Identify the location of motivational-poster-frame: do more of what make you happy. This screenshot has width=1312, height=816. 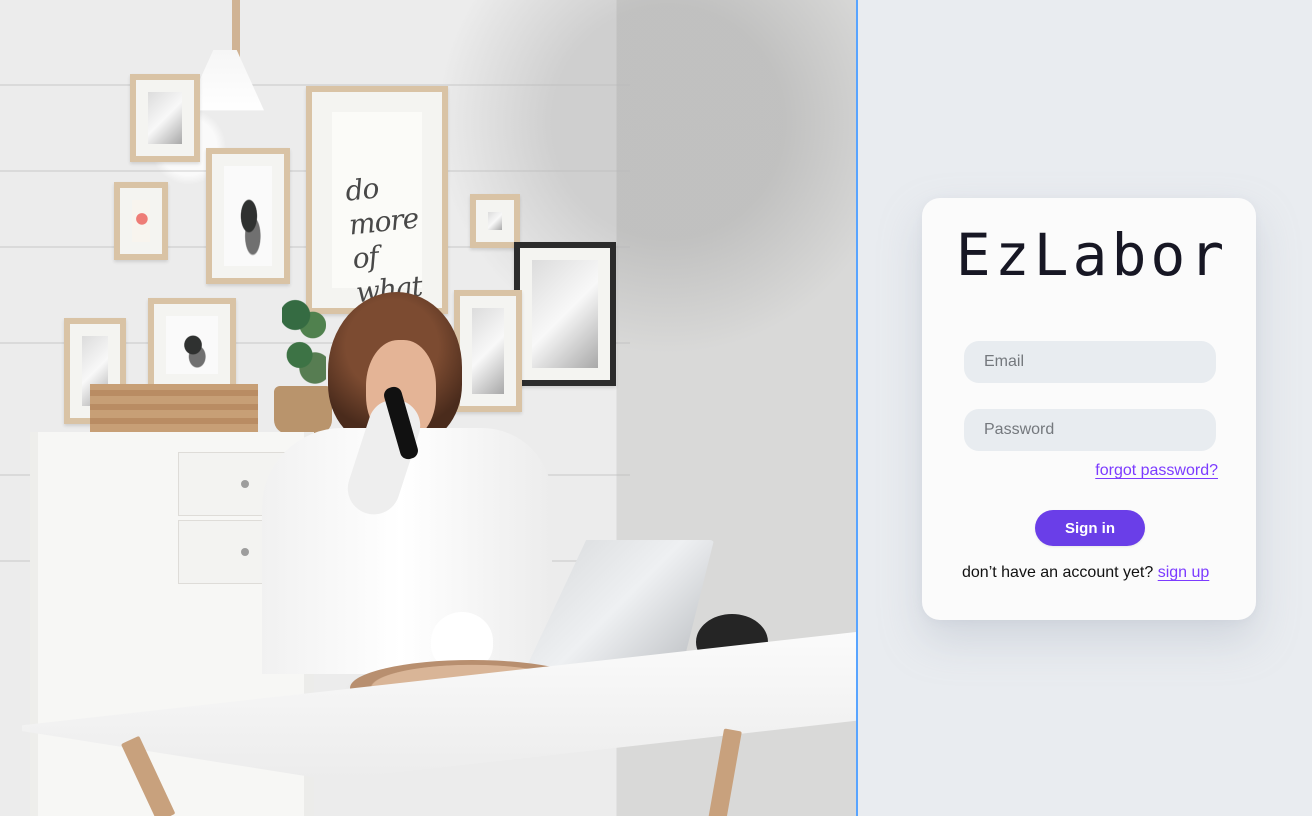
(378, 248).